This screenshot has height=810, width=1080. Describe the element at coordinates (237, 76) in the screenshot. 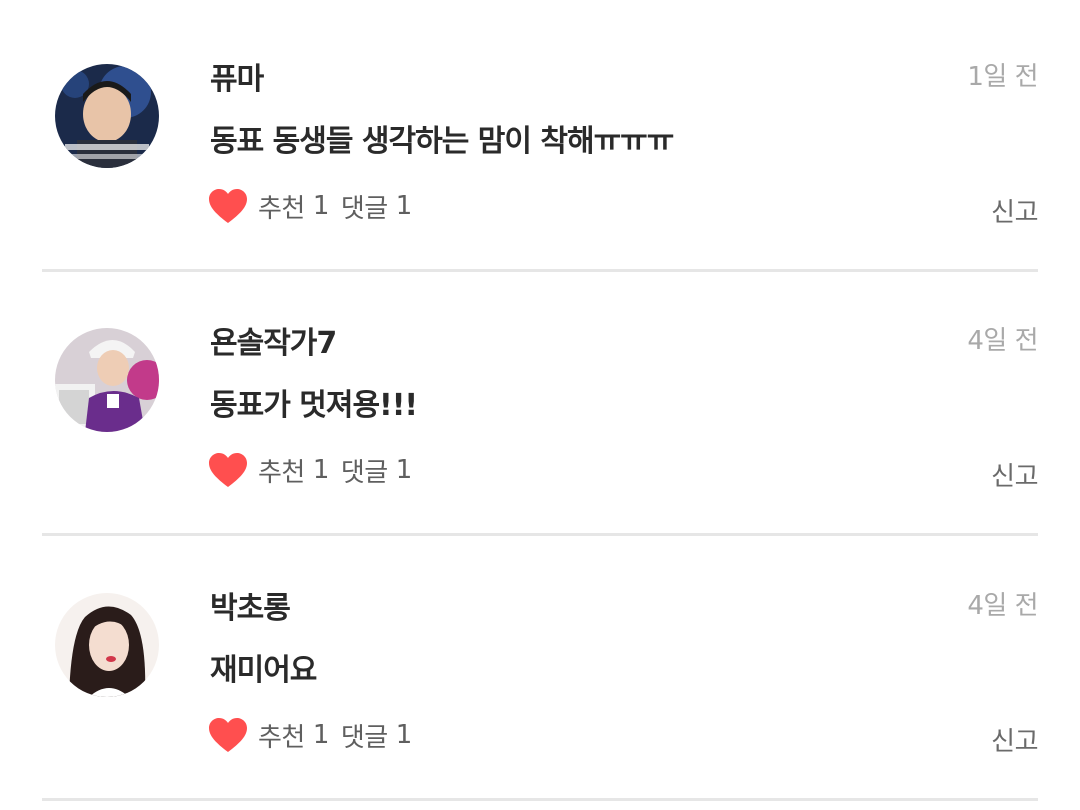

I see `comment-author: 퓨마` at that location.